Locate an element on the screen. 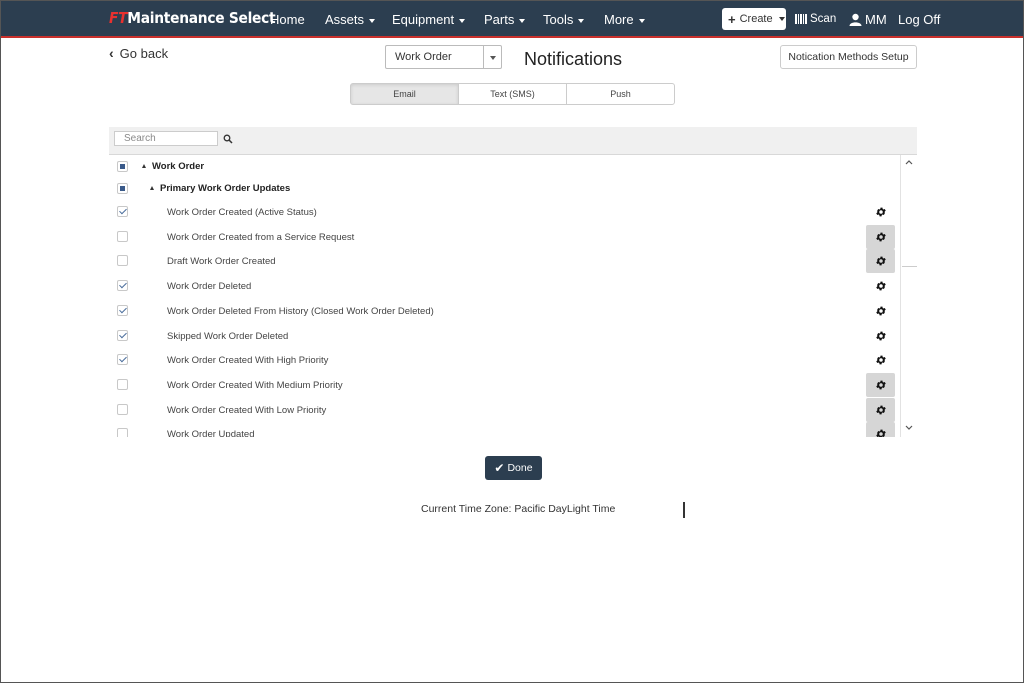 The image size is (1024, 683). group-checkbox is located at coordinates (122, 188).